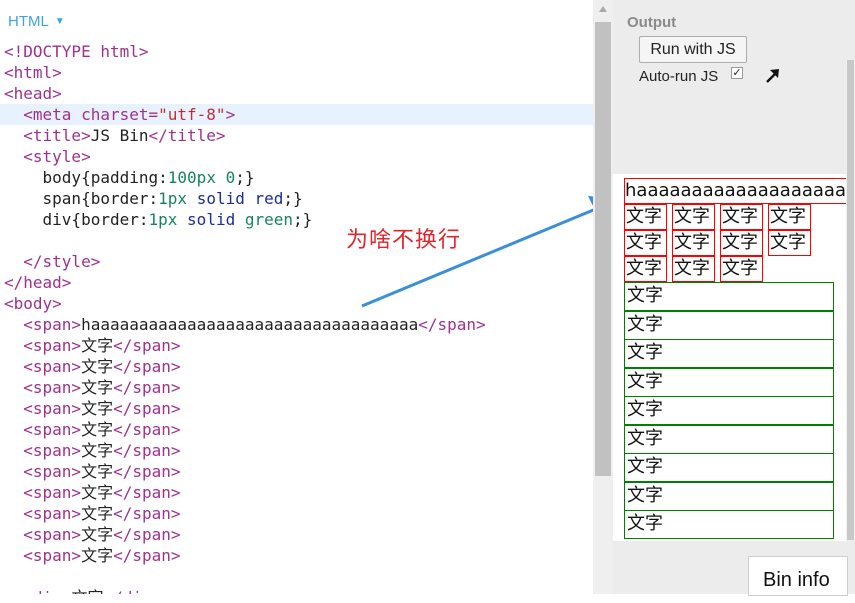  I want to click on popout-arrow-icon, so click(773, 76).